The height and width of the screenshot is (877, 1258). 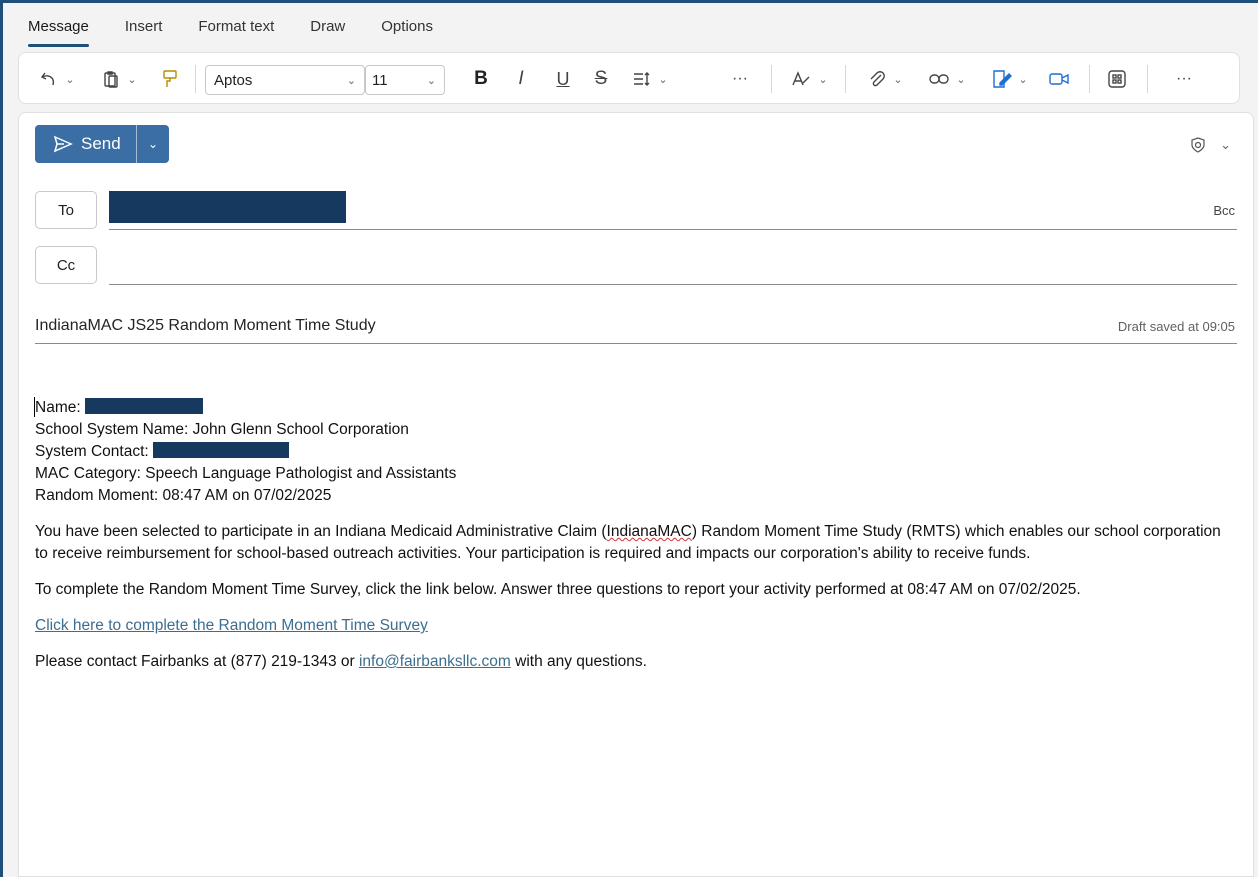 I want to click on apps-button, so click(x=1117, y=79).